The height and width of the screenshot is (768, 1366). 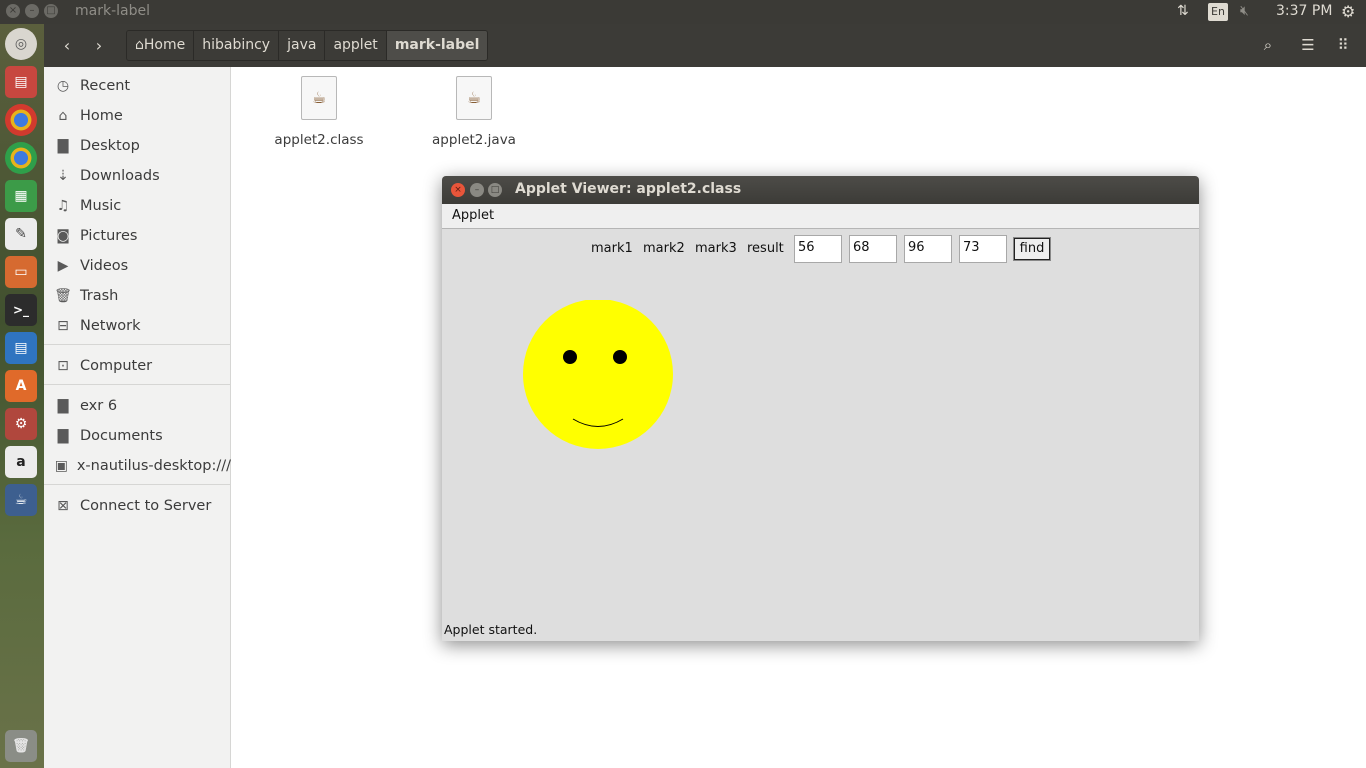 What do you see at coordinates (63, 236) in the screenshot?
I see `camera-icon: ◙` at bounding box center [63, 236].